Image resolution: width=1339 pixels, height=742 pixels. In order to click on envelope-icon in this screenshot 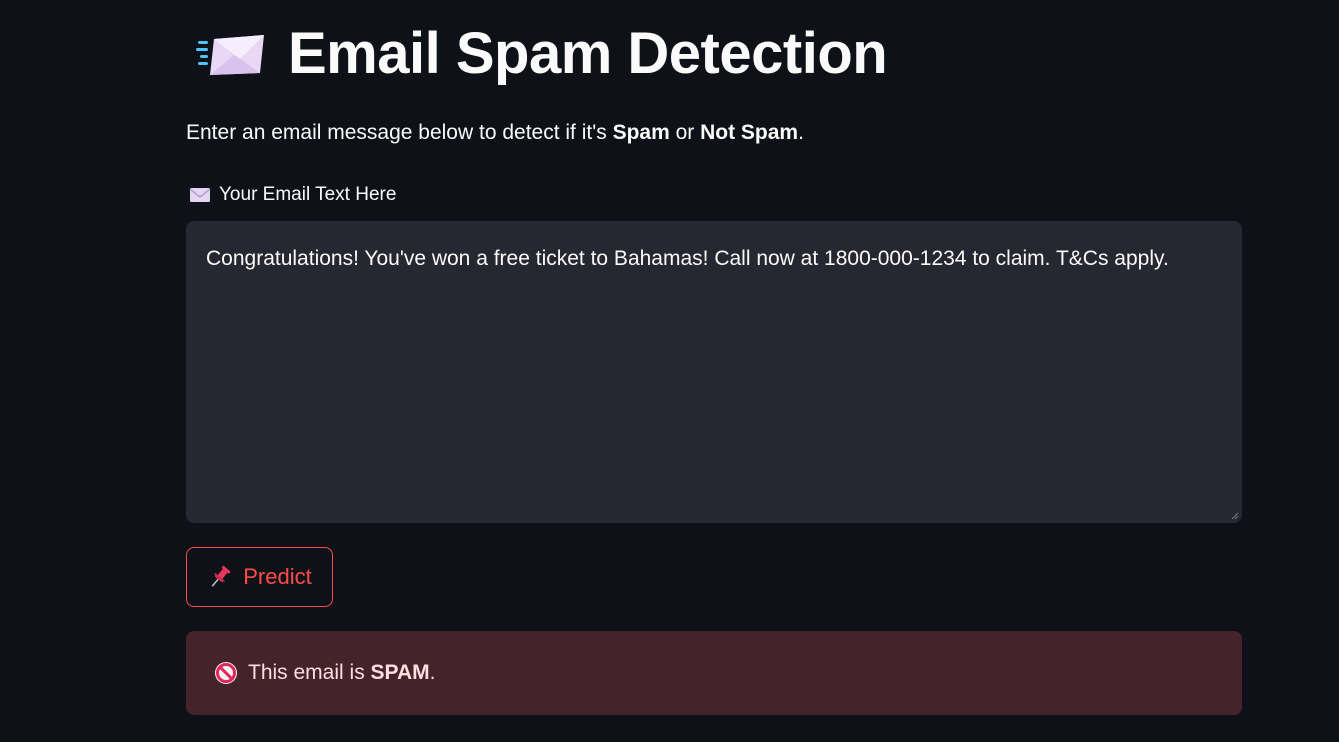, I will do `click(200, 195)`.